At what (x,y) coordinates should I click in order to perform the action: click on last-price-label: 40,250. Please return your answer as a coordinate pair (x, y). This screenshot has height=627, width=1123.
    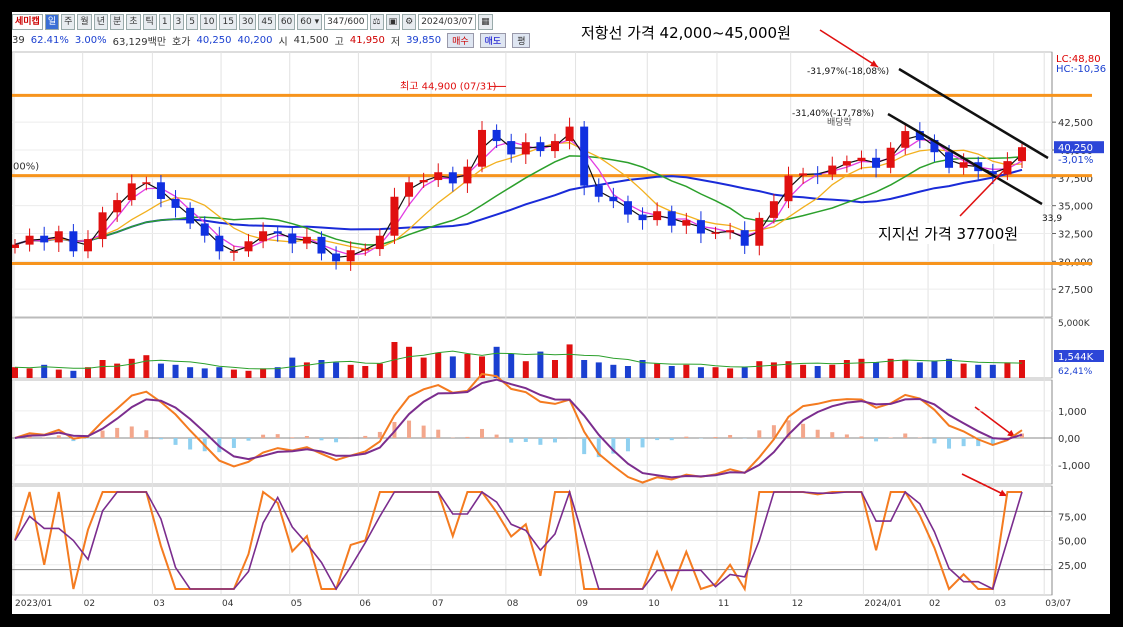
    Looking at the image, I should click on (1075, 148).